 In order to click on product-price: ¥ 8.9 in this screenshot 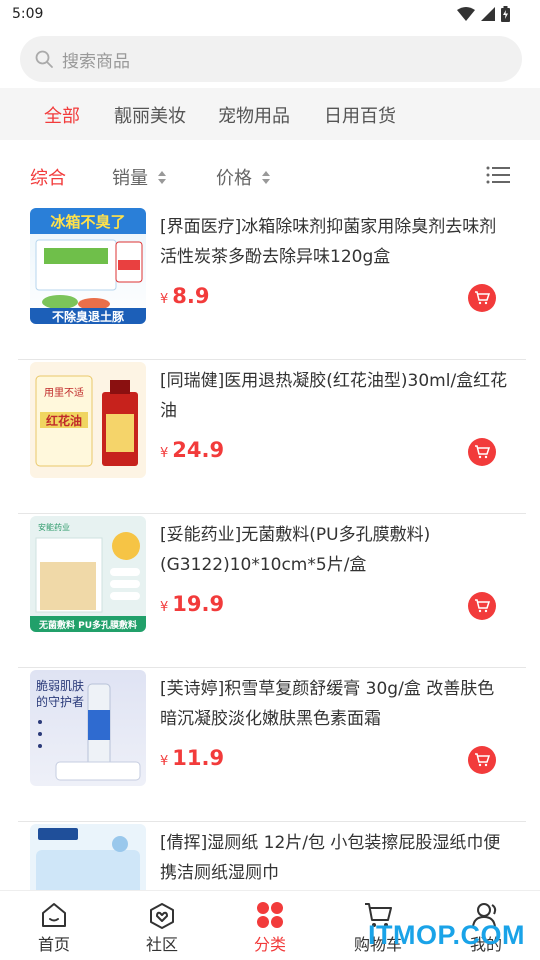, I will do `click(185, 296)`.